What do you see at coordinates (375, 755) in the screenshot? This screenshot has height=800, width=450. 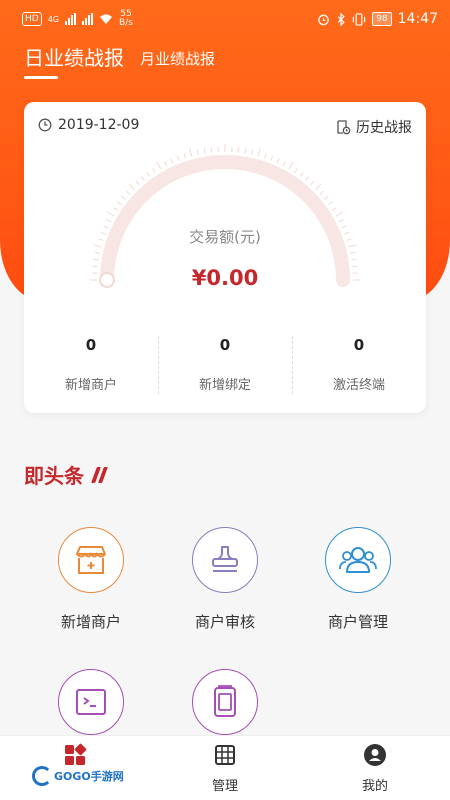 I see `profile-icon` at bounding box center [375, 755].